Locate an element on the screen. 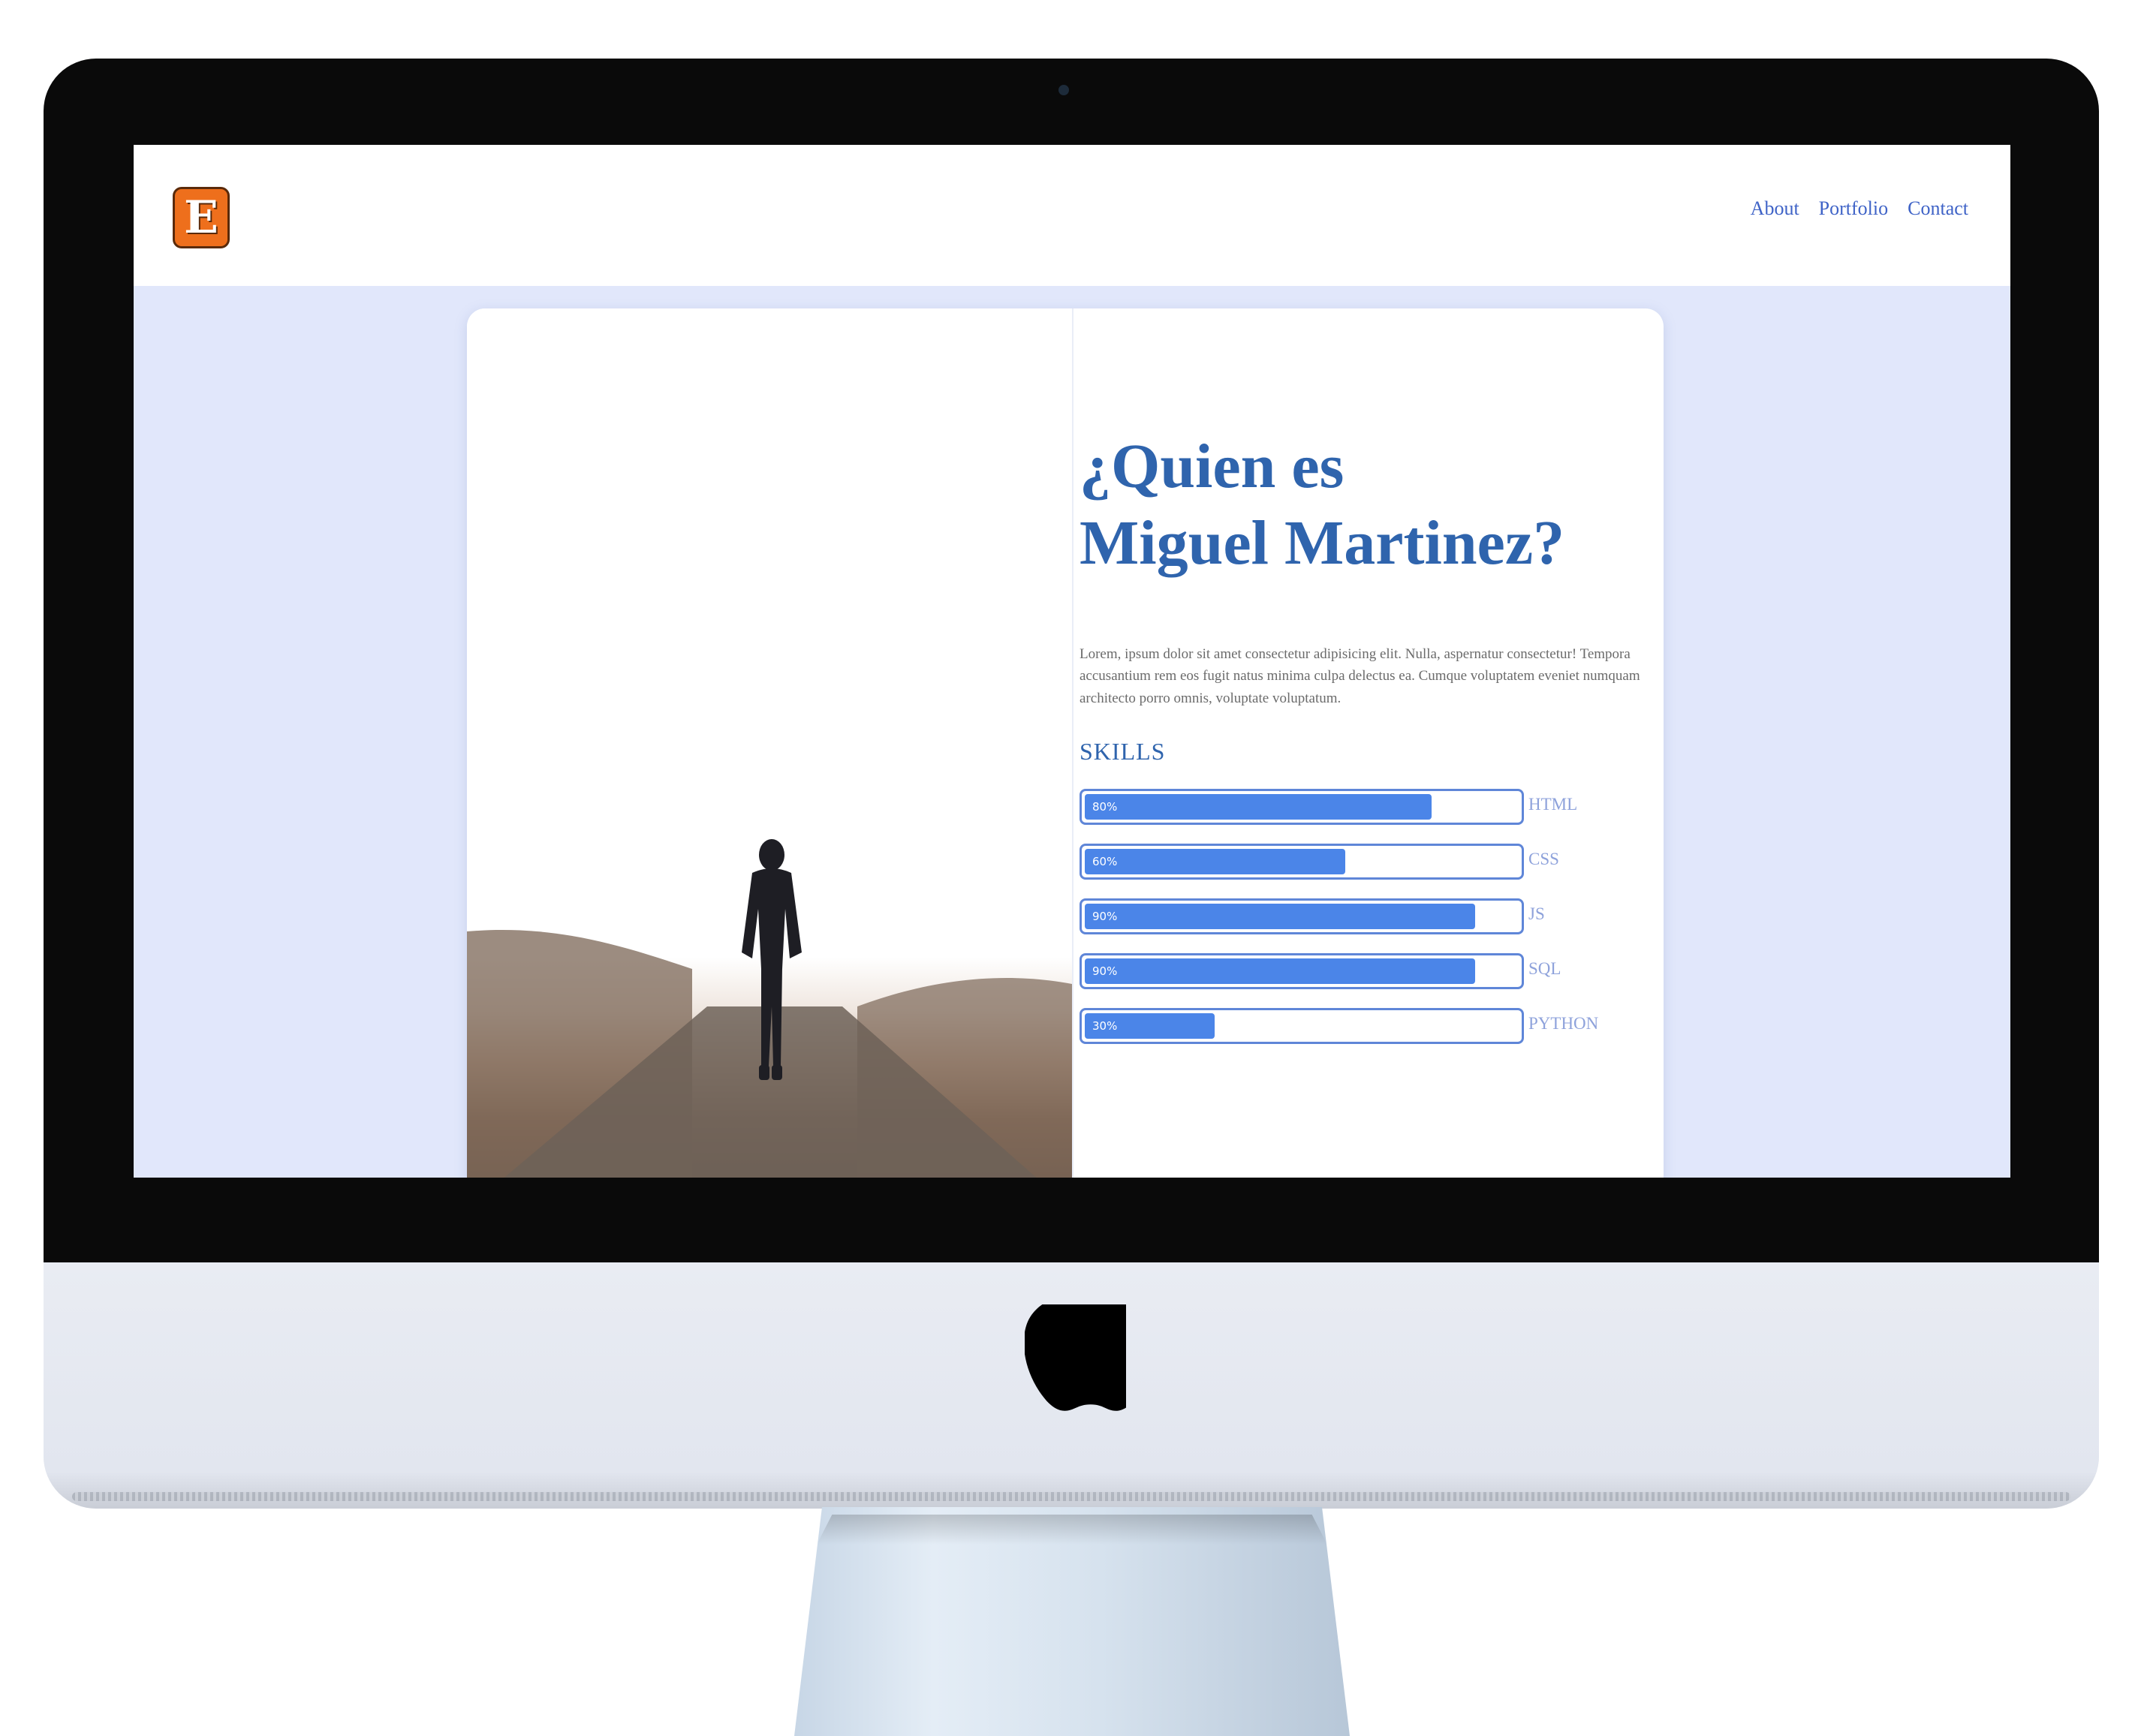  apple-logo-icon is located at coordinates (1075, 1357).